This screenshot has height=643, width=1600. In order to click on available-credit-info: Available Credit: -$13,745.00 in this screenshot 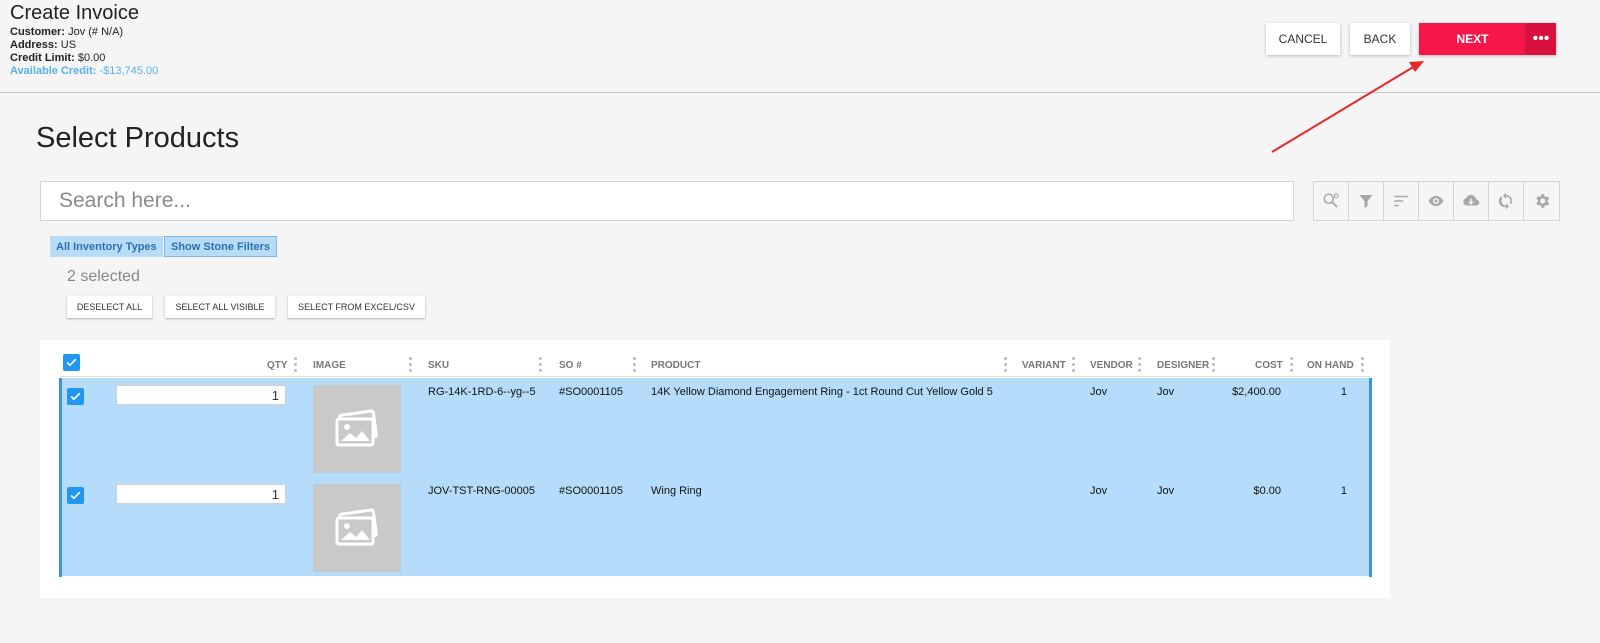, I will do `click(84, 71)`.